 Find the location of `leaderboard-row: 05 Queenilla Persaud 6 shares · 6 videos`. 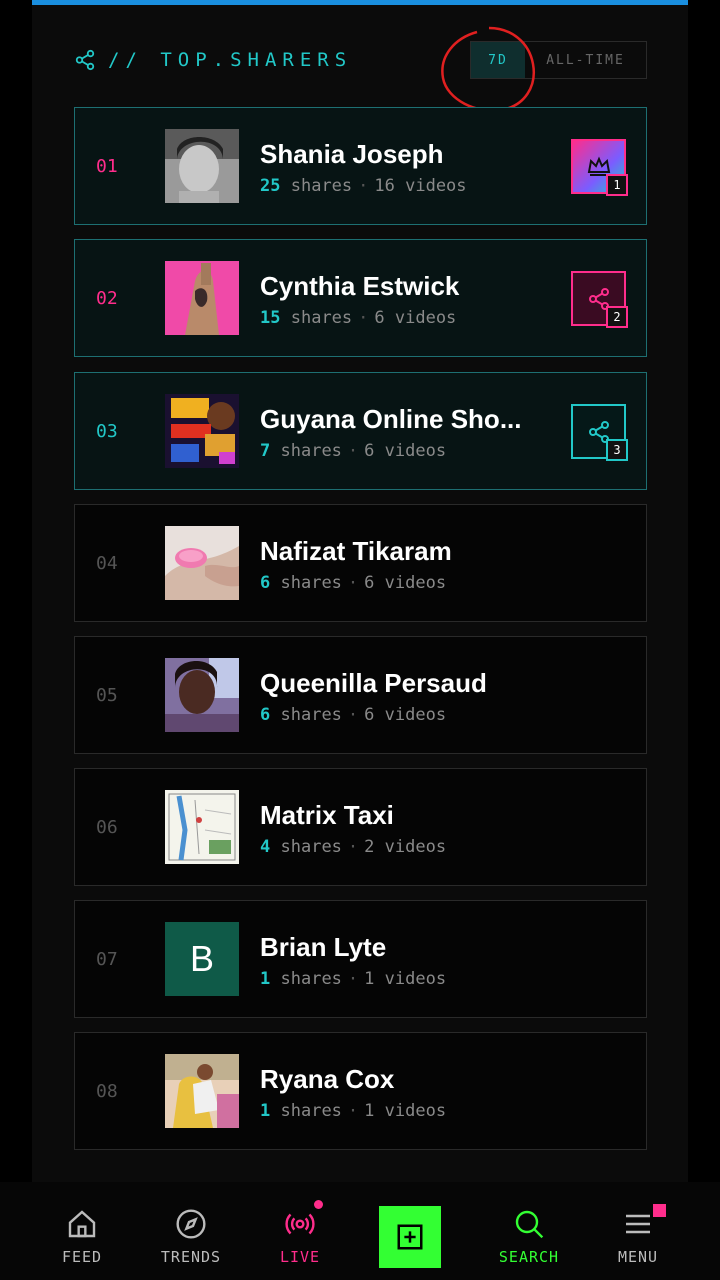

leaderboard-row: 05 Queenilla Persaud 6 shares · 6 videos is located at coordinates (360, 695).